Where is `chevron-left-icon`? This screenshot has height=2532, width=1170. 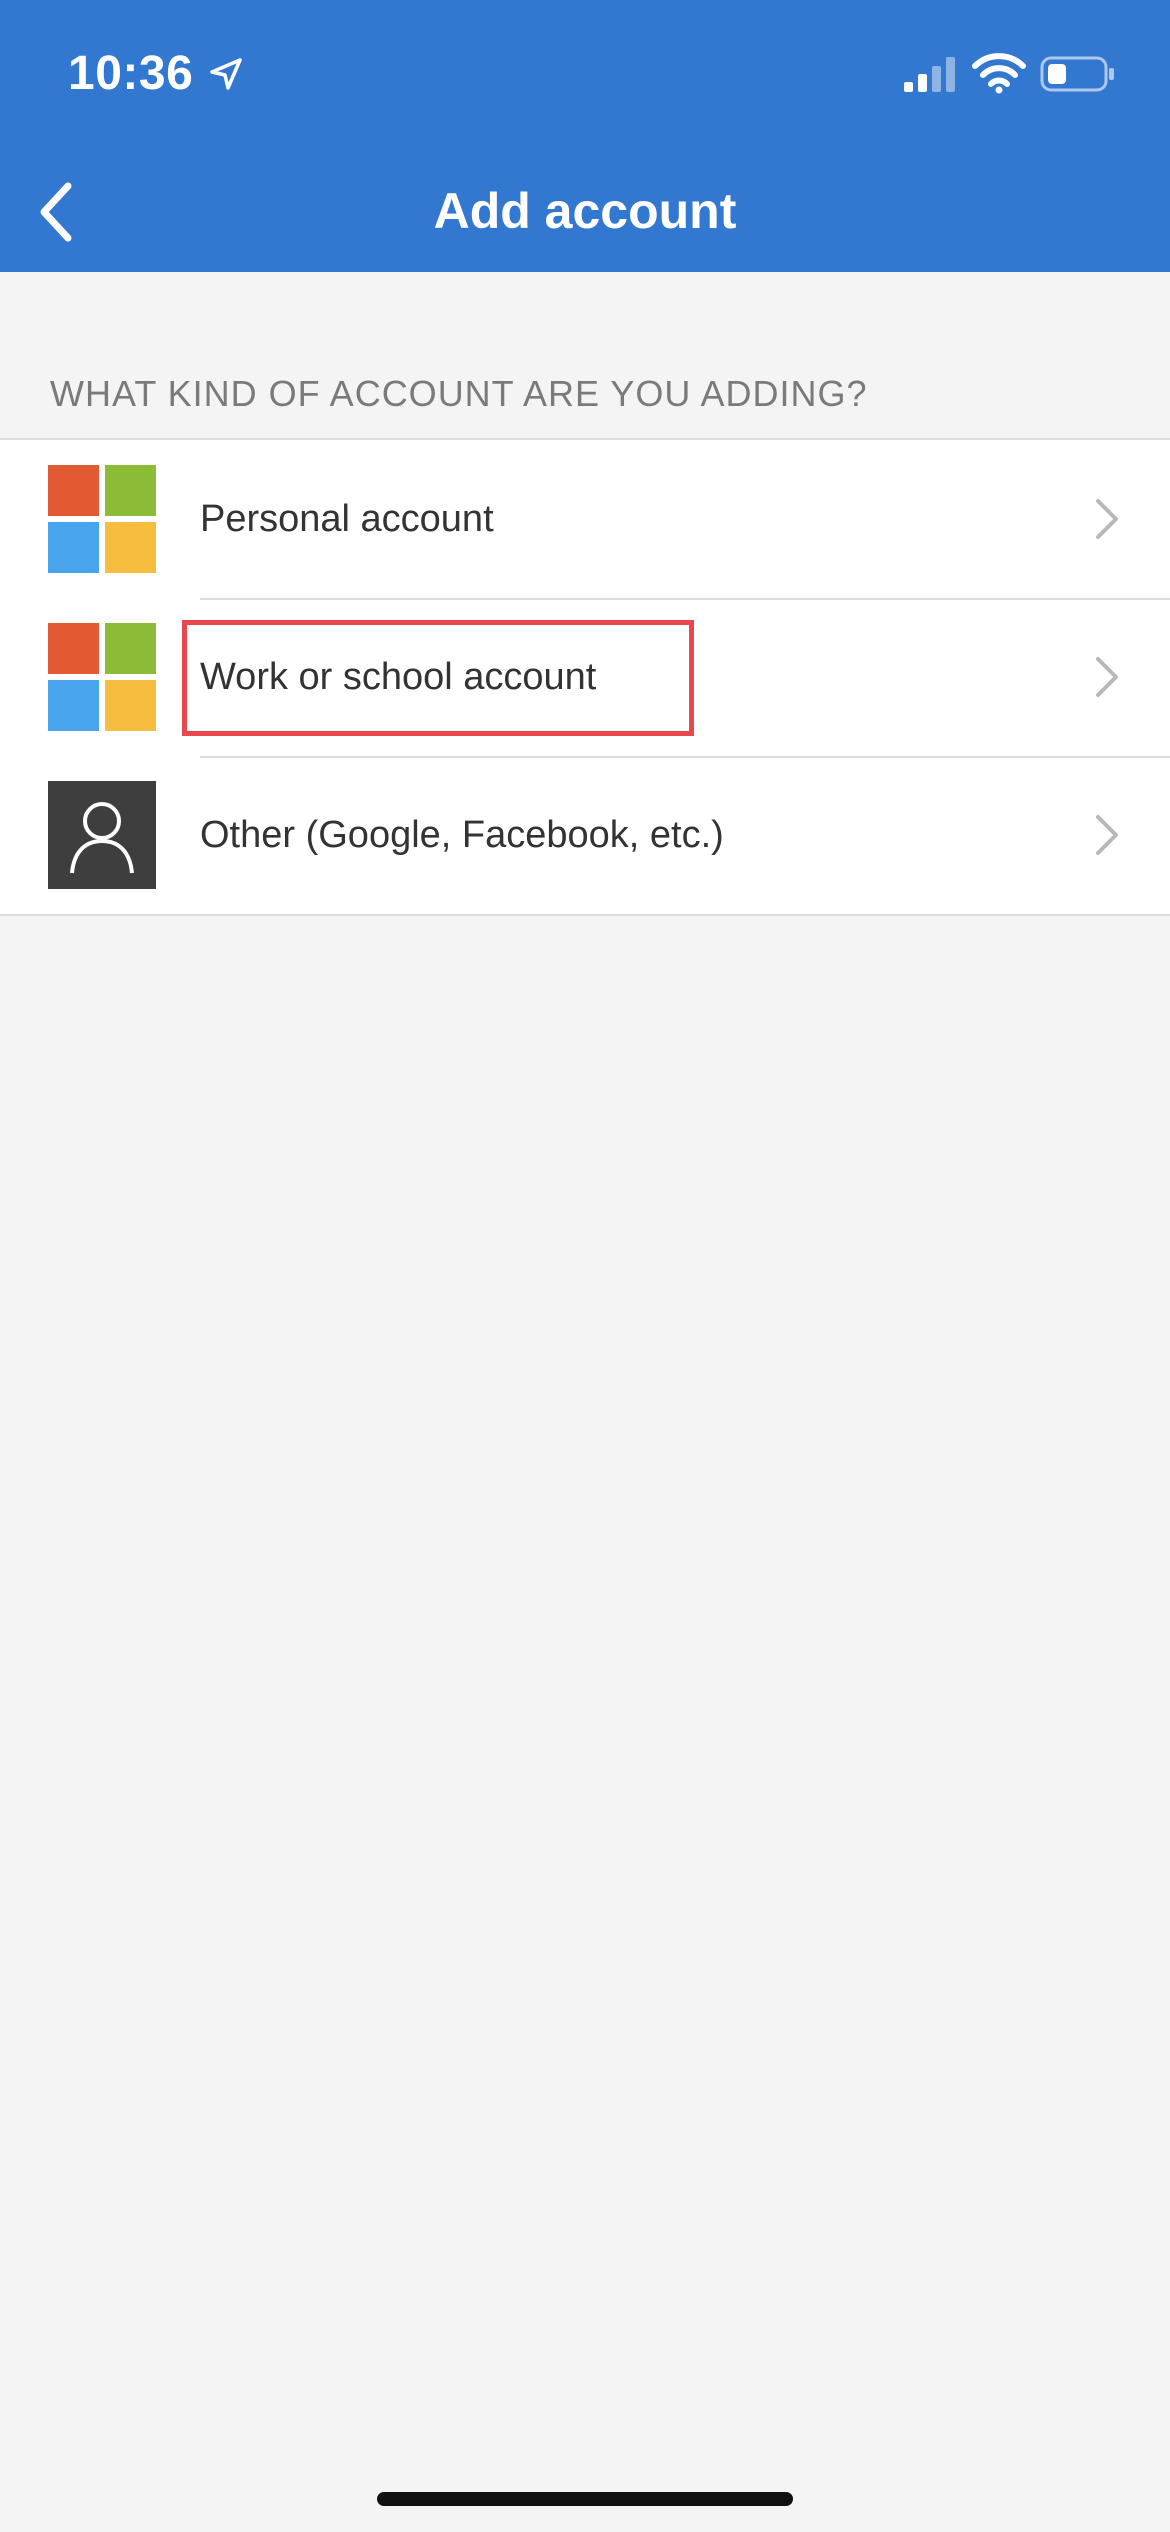 chevron-left-icon is located at coordinates (56, 212).